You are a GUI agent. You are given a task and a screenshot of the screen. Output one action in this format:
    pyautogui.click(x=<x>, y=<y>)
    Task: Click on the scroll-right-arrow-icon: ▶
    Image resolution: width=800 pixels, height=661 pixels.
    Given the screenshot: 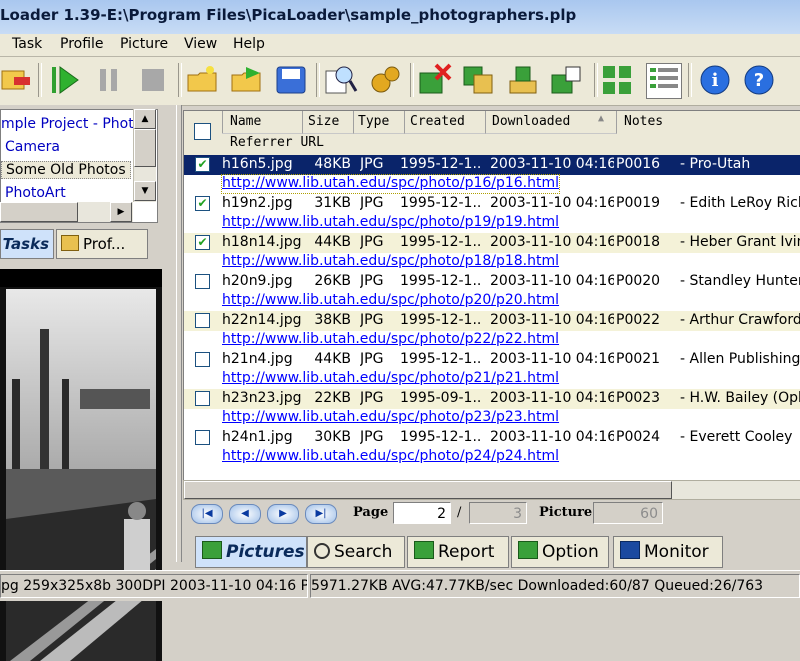 What is the action you would take?
    pyautogui.click(x=121, y=212)
    